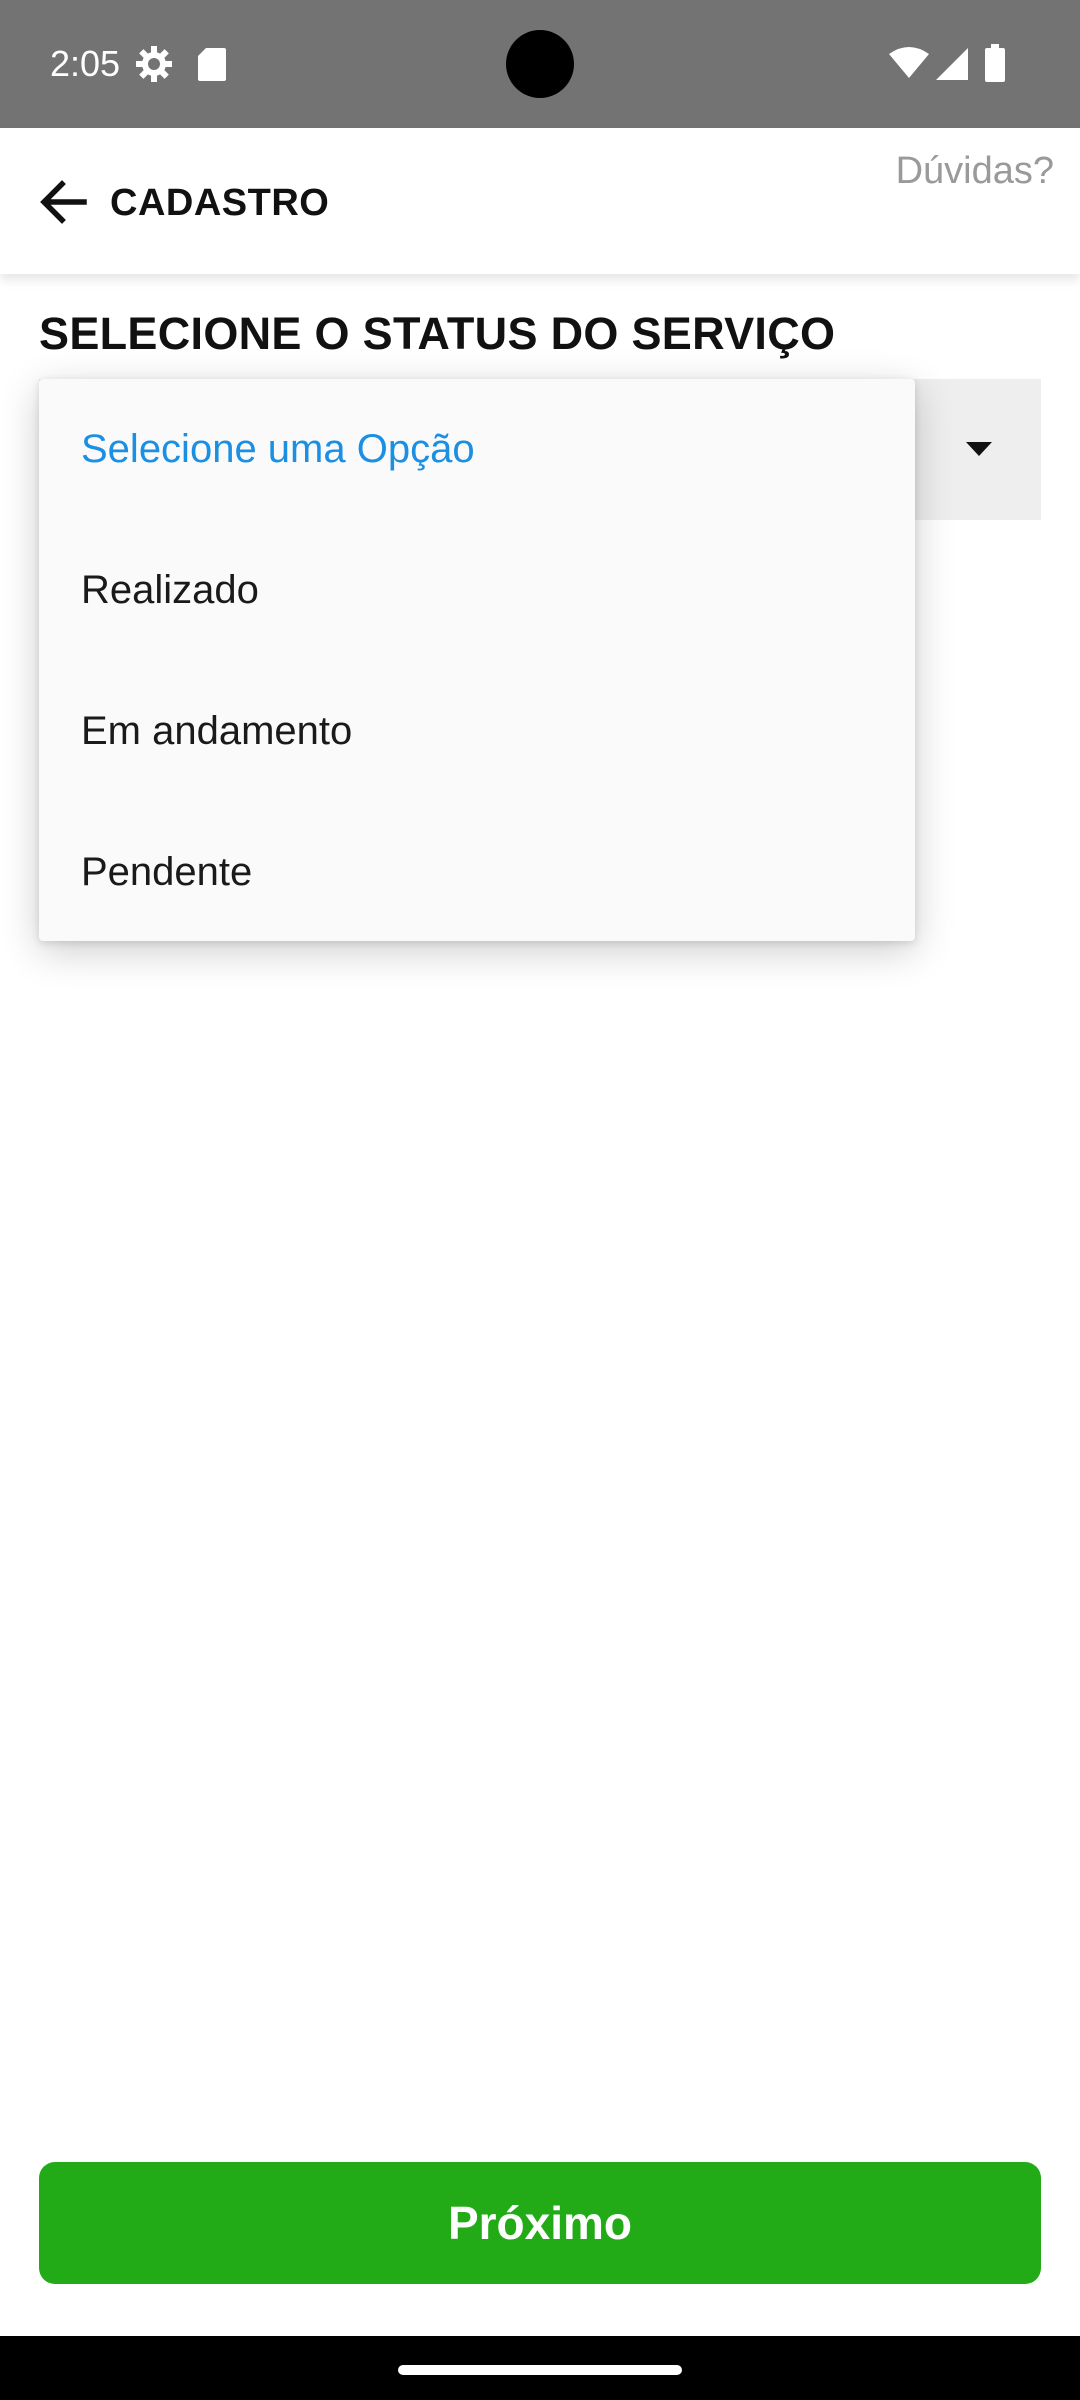 This screenshot has width=1080, height=2400. Describe the element at coordinates (975, 171) in the screenshot. I see `help-link: Dúvidas?` at that location.